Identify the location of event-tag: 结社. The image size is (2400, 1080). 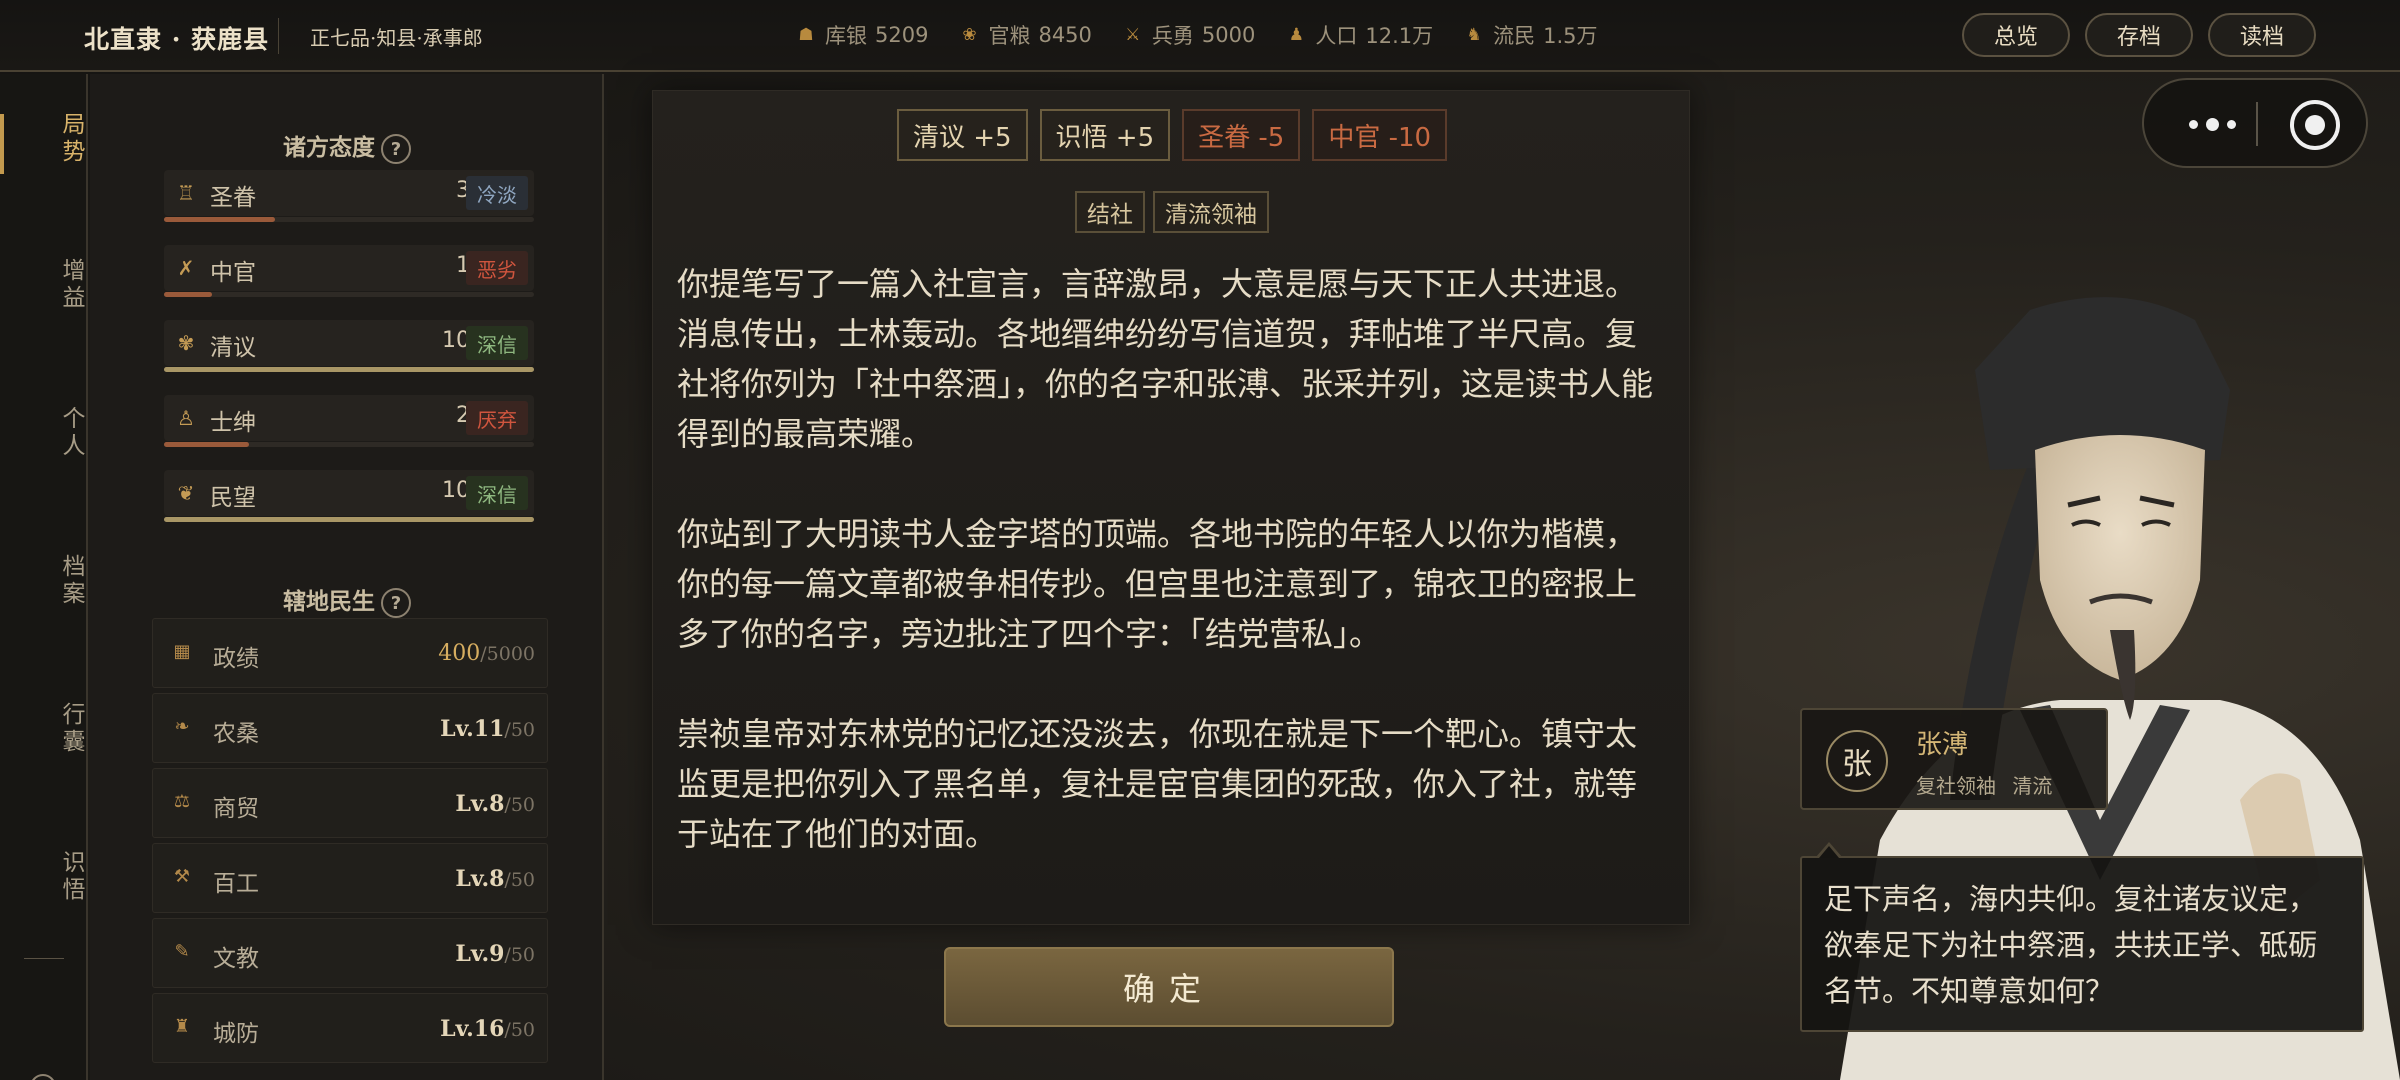
(1110, 212).